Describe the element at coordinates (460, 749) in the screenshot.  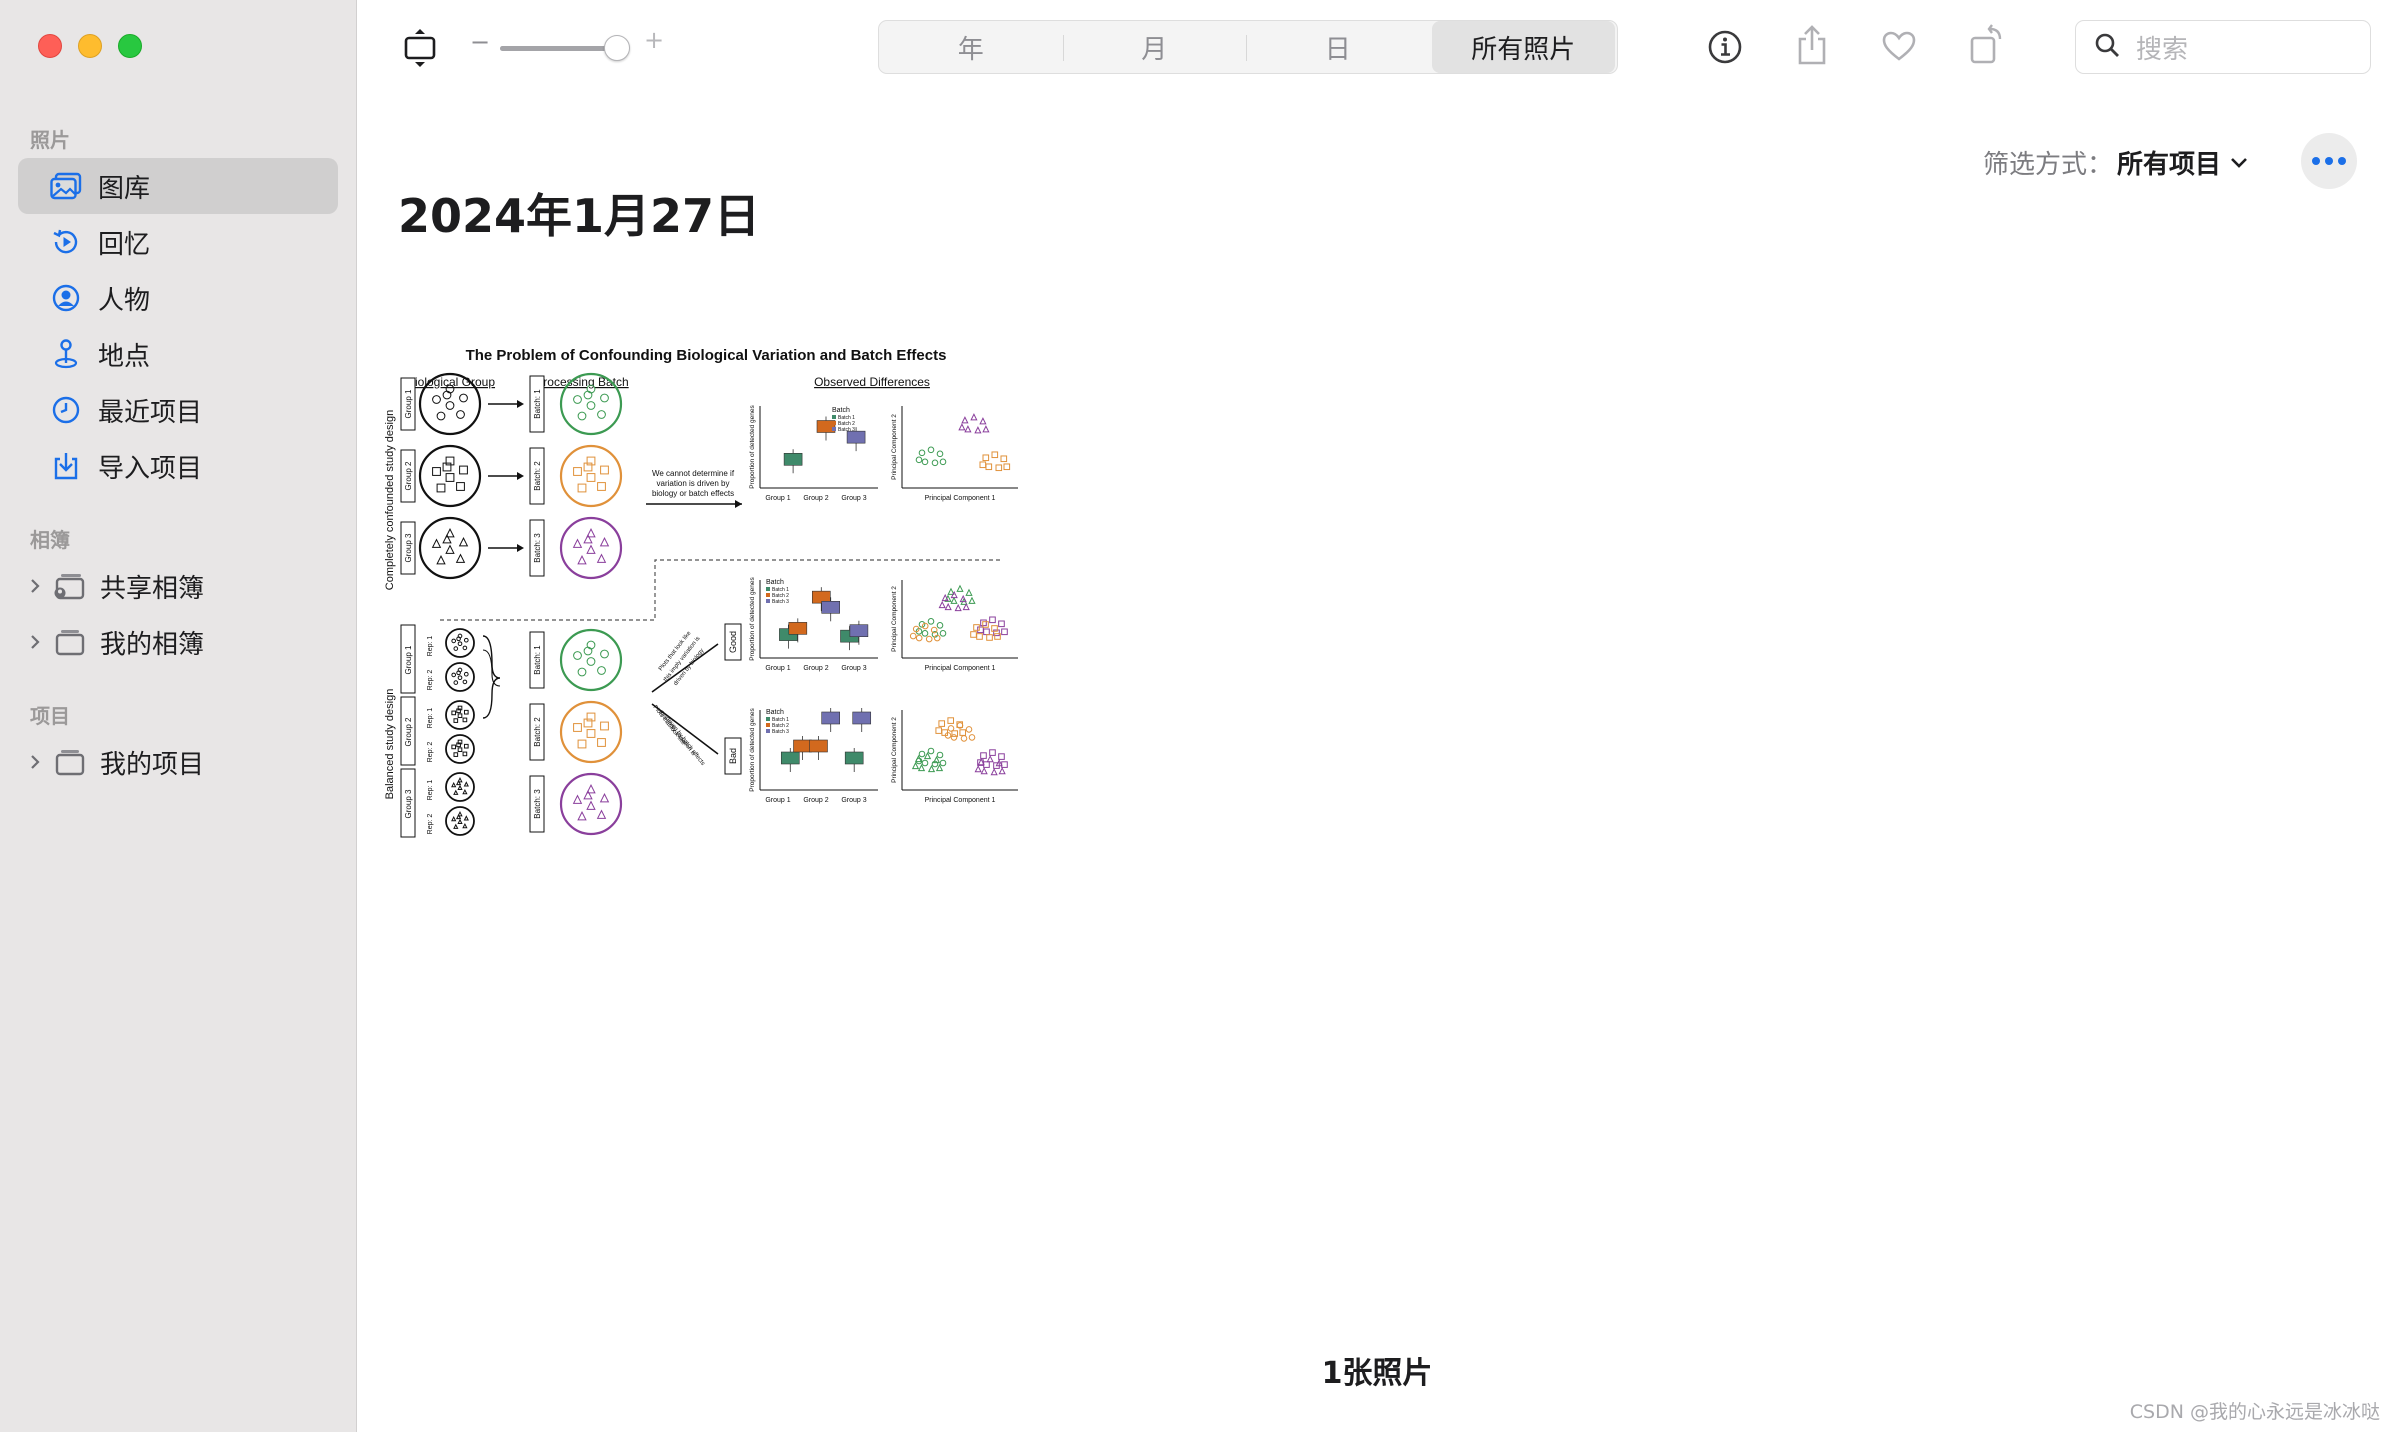
I see `replicate-circle` at that location.